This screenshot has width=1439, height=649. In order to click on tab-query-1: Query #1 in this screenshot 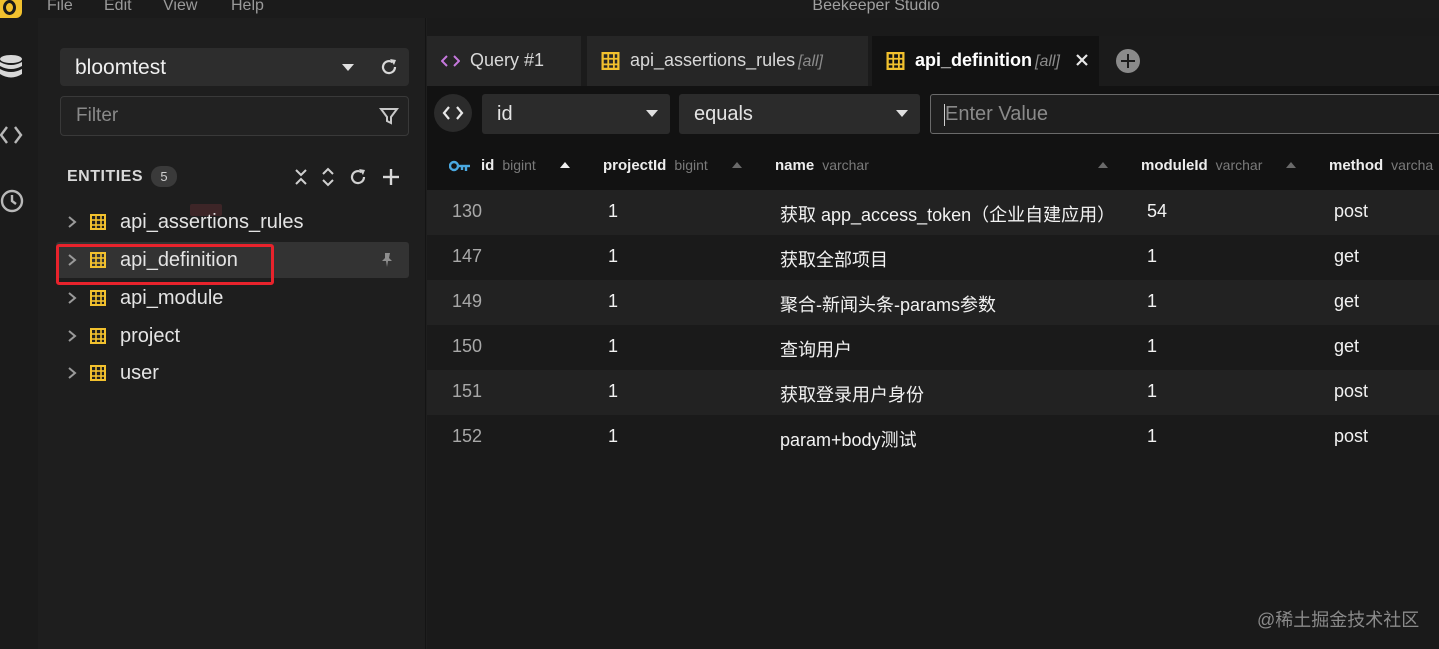, I will do `click(504, 61)`.